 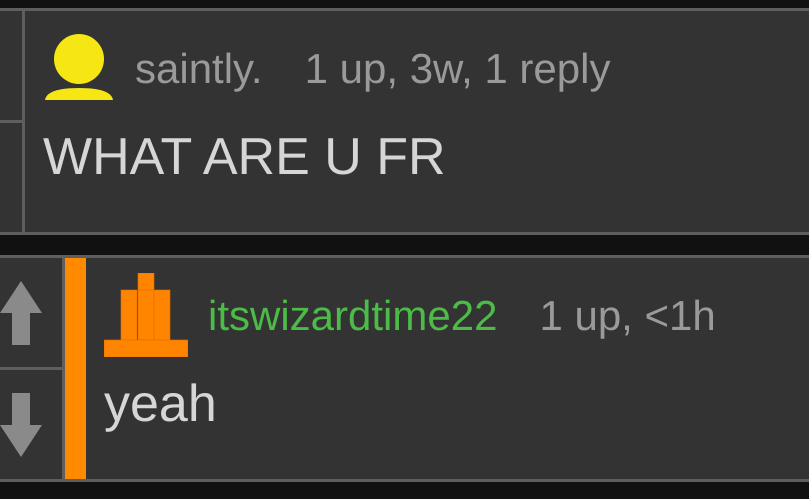 What do you see at coordinates (199, 68) in the screenshot?
I see `username-link: saintly.` at bounding box center [199, 68].